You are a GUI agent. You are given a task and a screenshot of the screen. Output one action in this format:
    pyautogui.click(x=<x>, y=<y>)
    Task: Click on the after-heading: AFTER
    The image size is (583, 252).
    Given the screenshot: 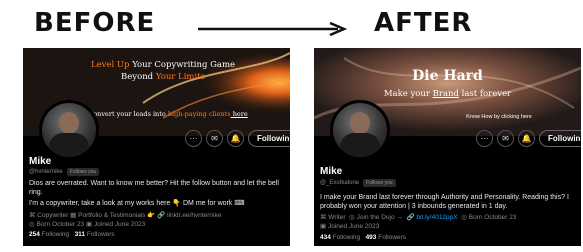 What is the action you would take?
    pyautogui.click(x=423, y=23)
    